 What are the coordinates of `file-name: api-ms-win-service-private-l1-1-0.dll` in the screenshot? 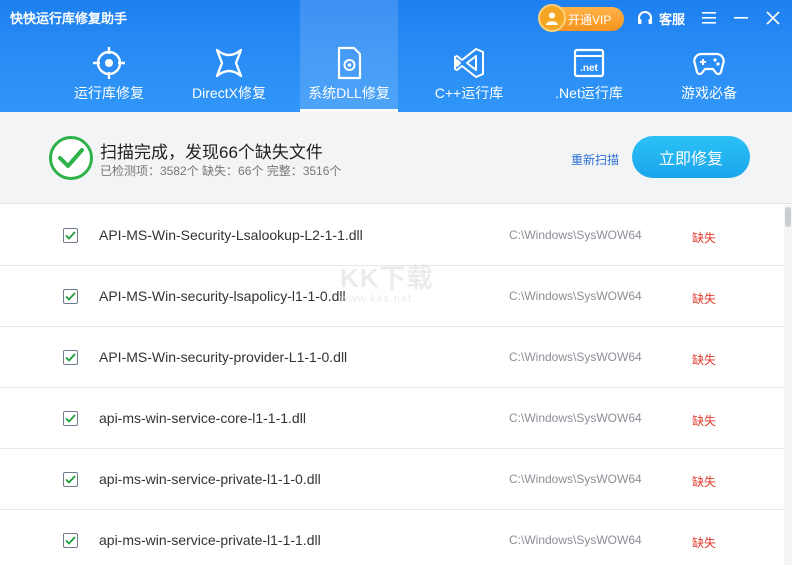 It's located at (210, 479).